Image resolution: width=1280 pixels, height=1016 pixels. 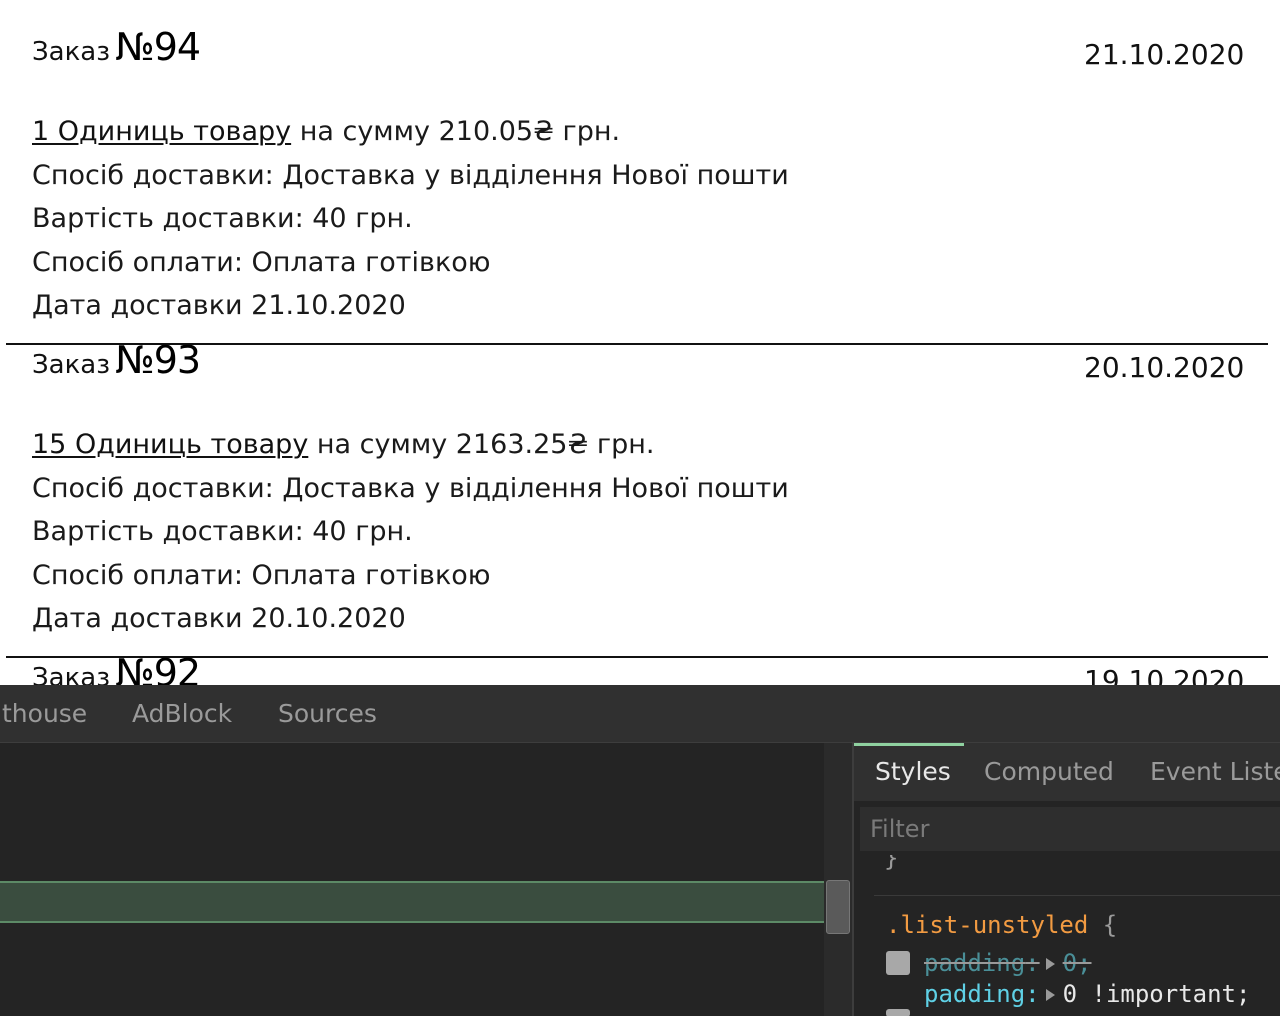 I want to click on declaration-text: padding: 0 !important;, so click(x=1087, y=994).